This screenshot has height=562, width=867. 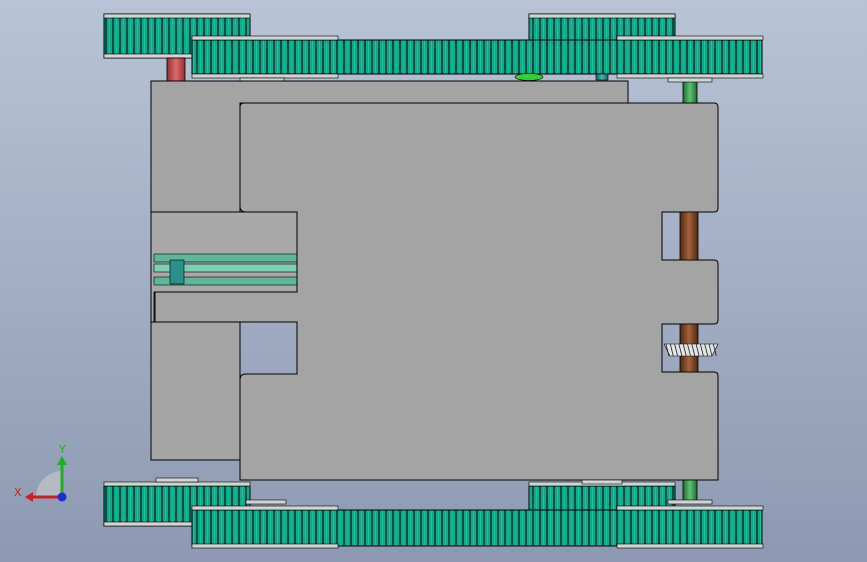 What do you see at coordinates (477, 527) in the screenshot?
I see `bottom-track-band` at bounding box center [477, 527].